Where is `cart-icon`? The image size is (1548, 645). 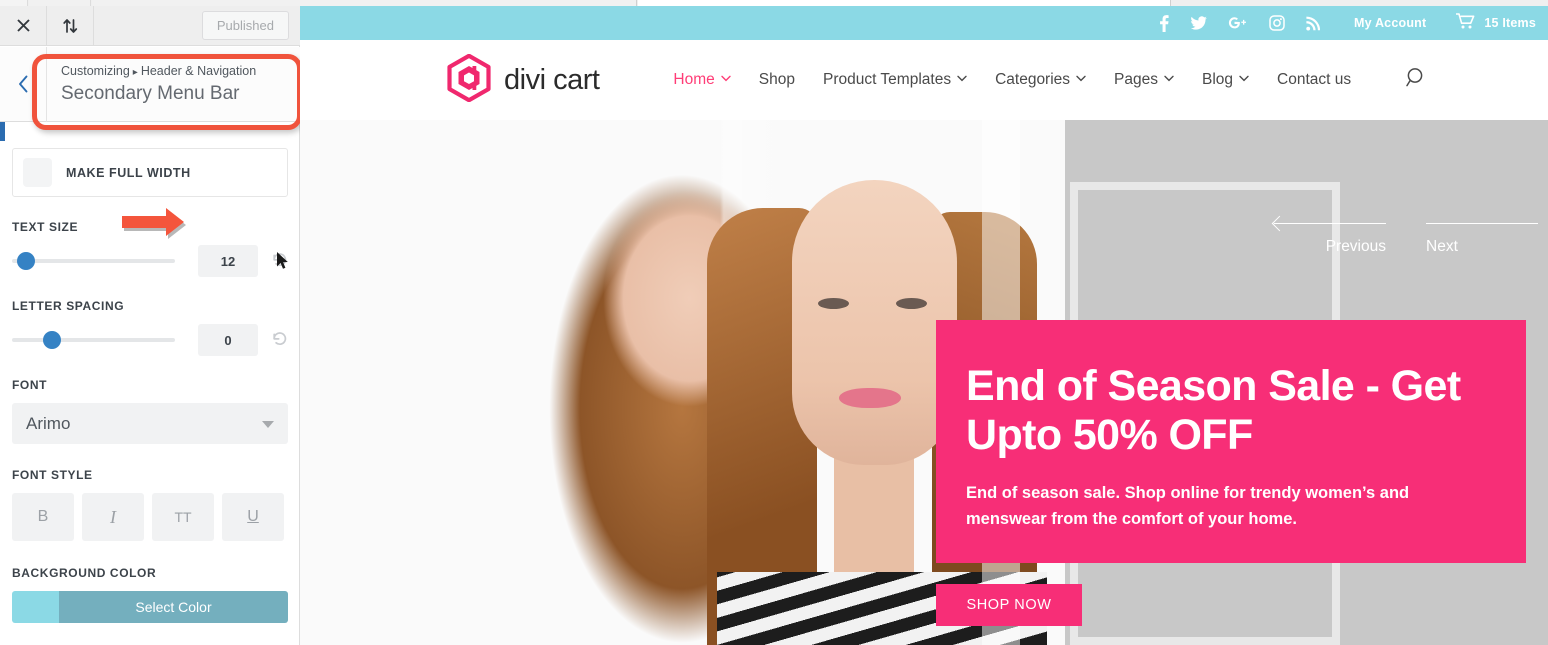 cart-icon is located at coordinates (1465, 23).